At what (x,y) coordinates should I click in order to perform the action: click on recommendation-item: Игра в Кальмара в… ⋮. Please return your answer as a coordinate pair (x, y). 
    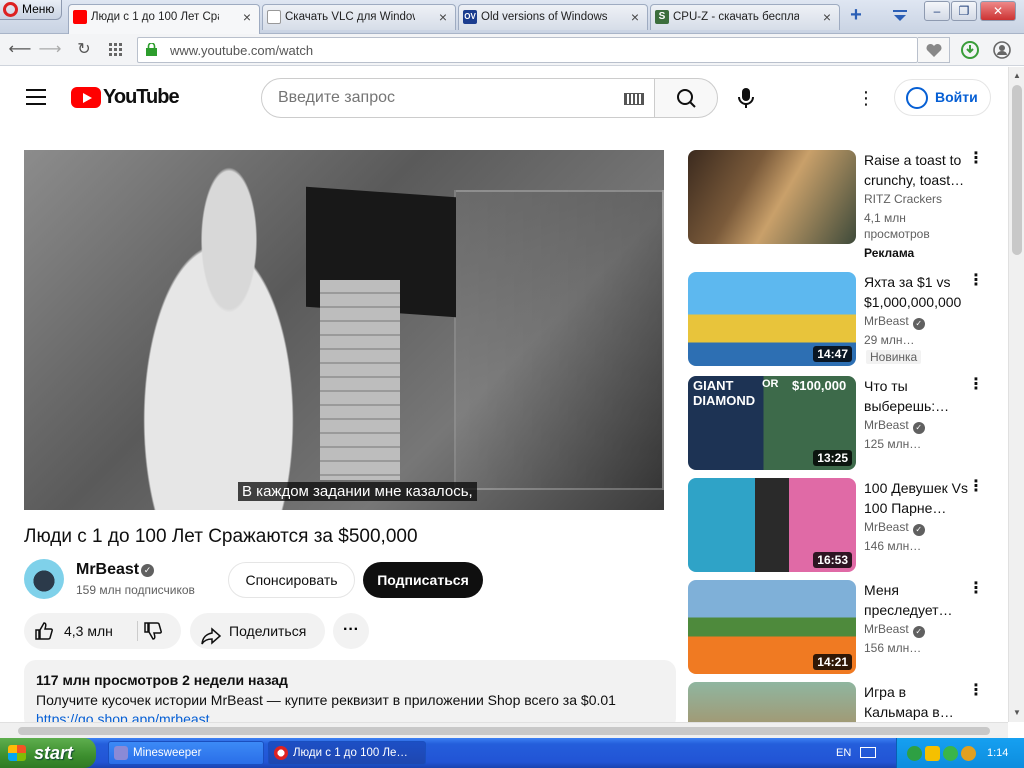
    Looking at the image, I should click on (840, 702).